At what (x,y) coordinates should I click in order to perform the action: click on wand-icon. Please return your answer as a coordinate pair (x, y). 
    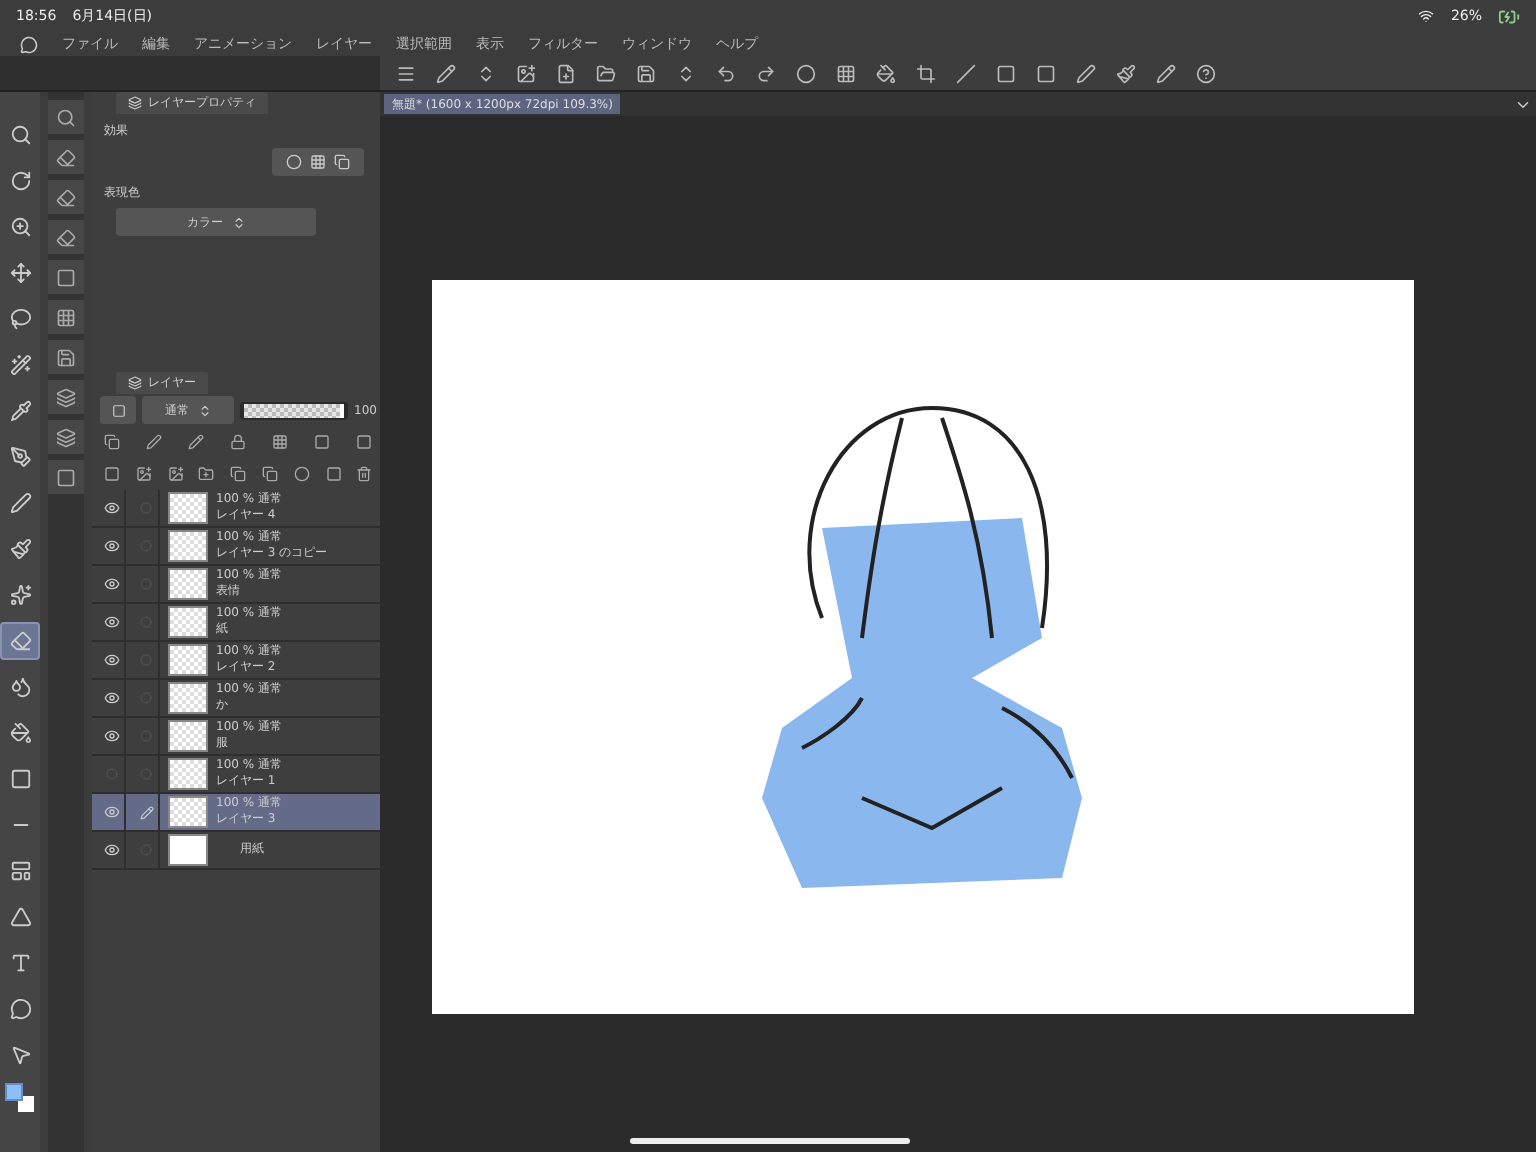
    Looking at the image, I should click on (20, 365).